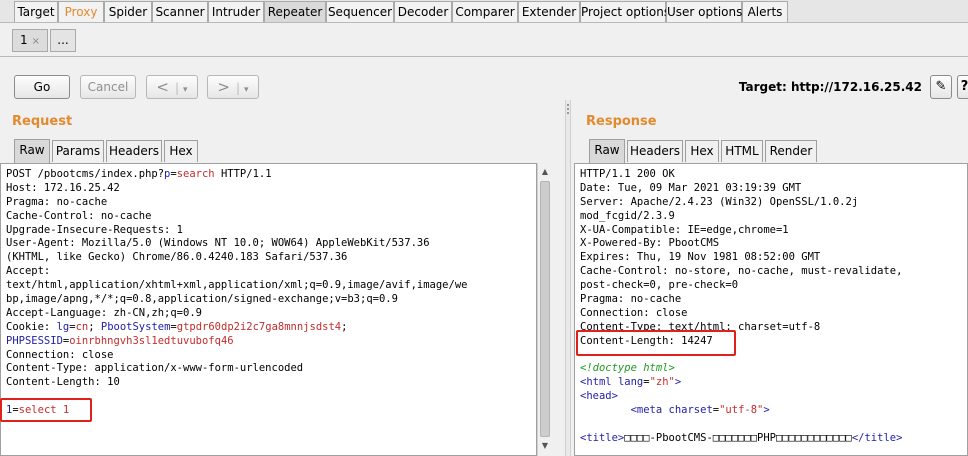  What do you see at coordinates (702, 151) in the screenshot?
I see `response-tab-hex: Hex` at bounding box center [702, 151].